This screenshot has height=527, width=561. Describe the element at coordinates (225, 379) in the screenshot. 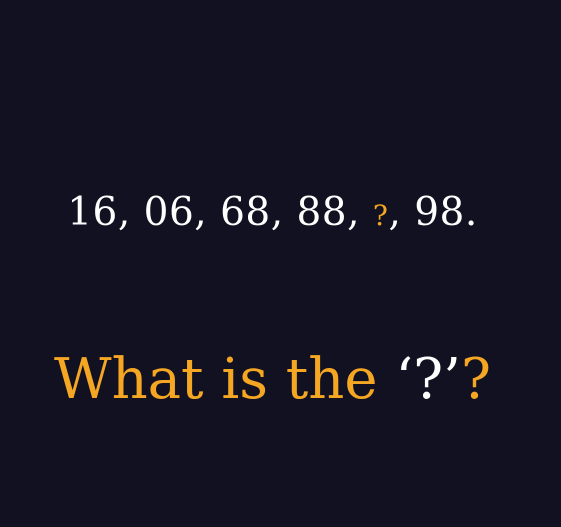

I see `question-prefix: What is the` at that location.